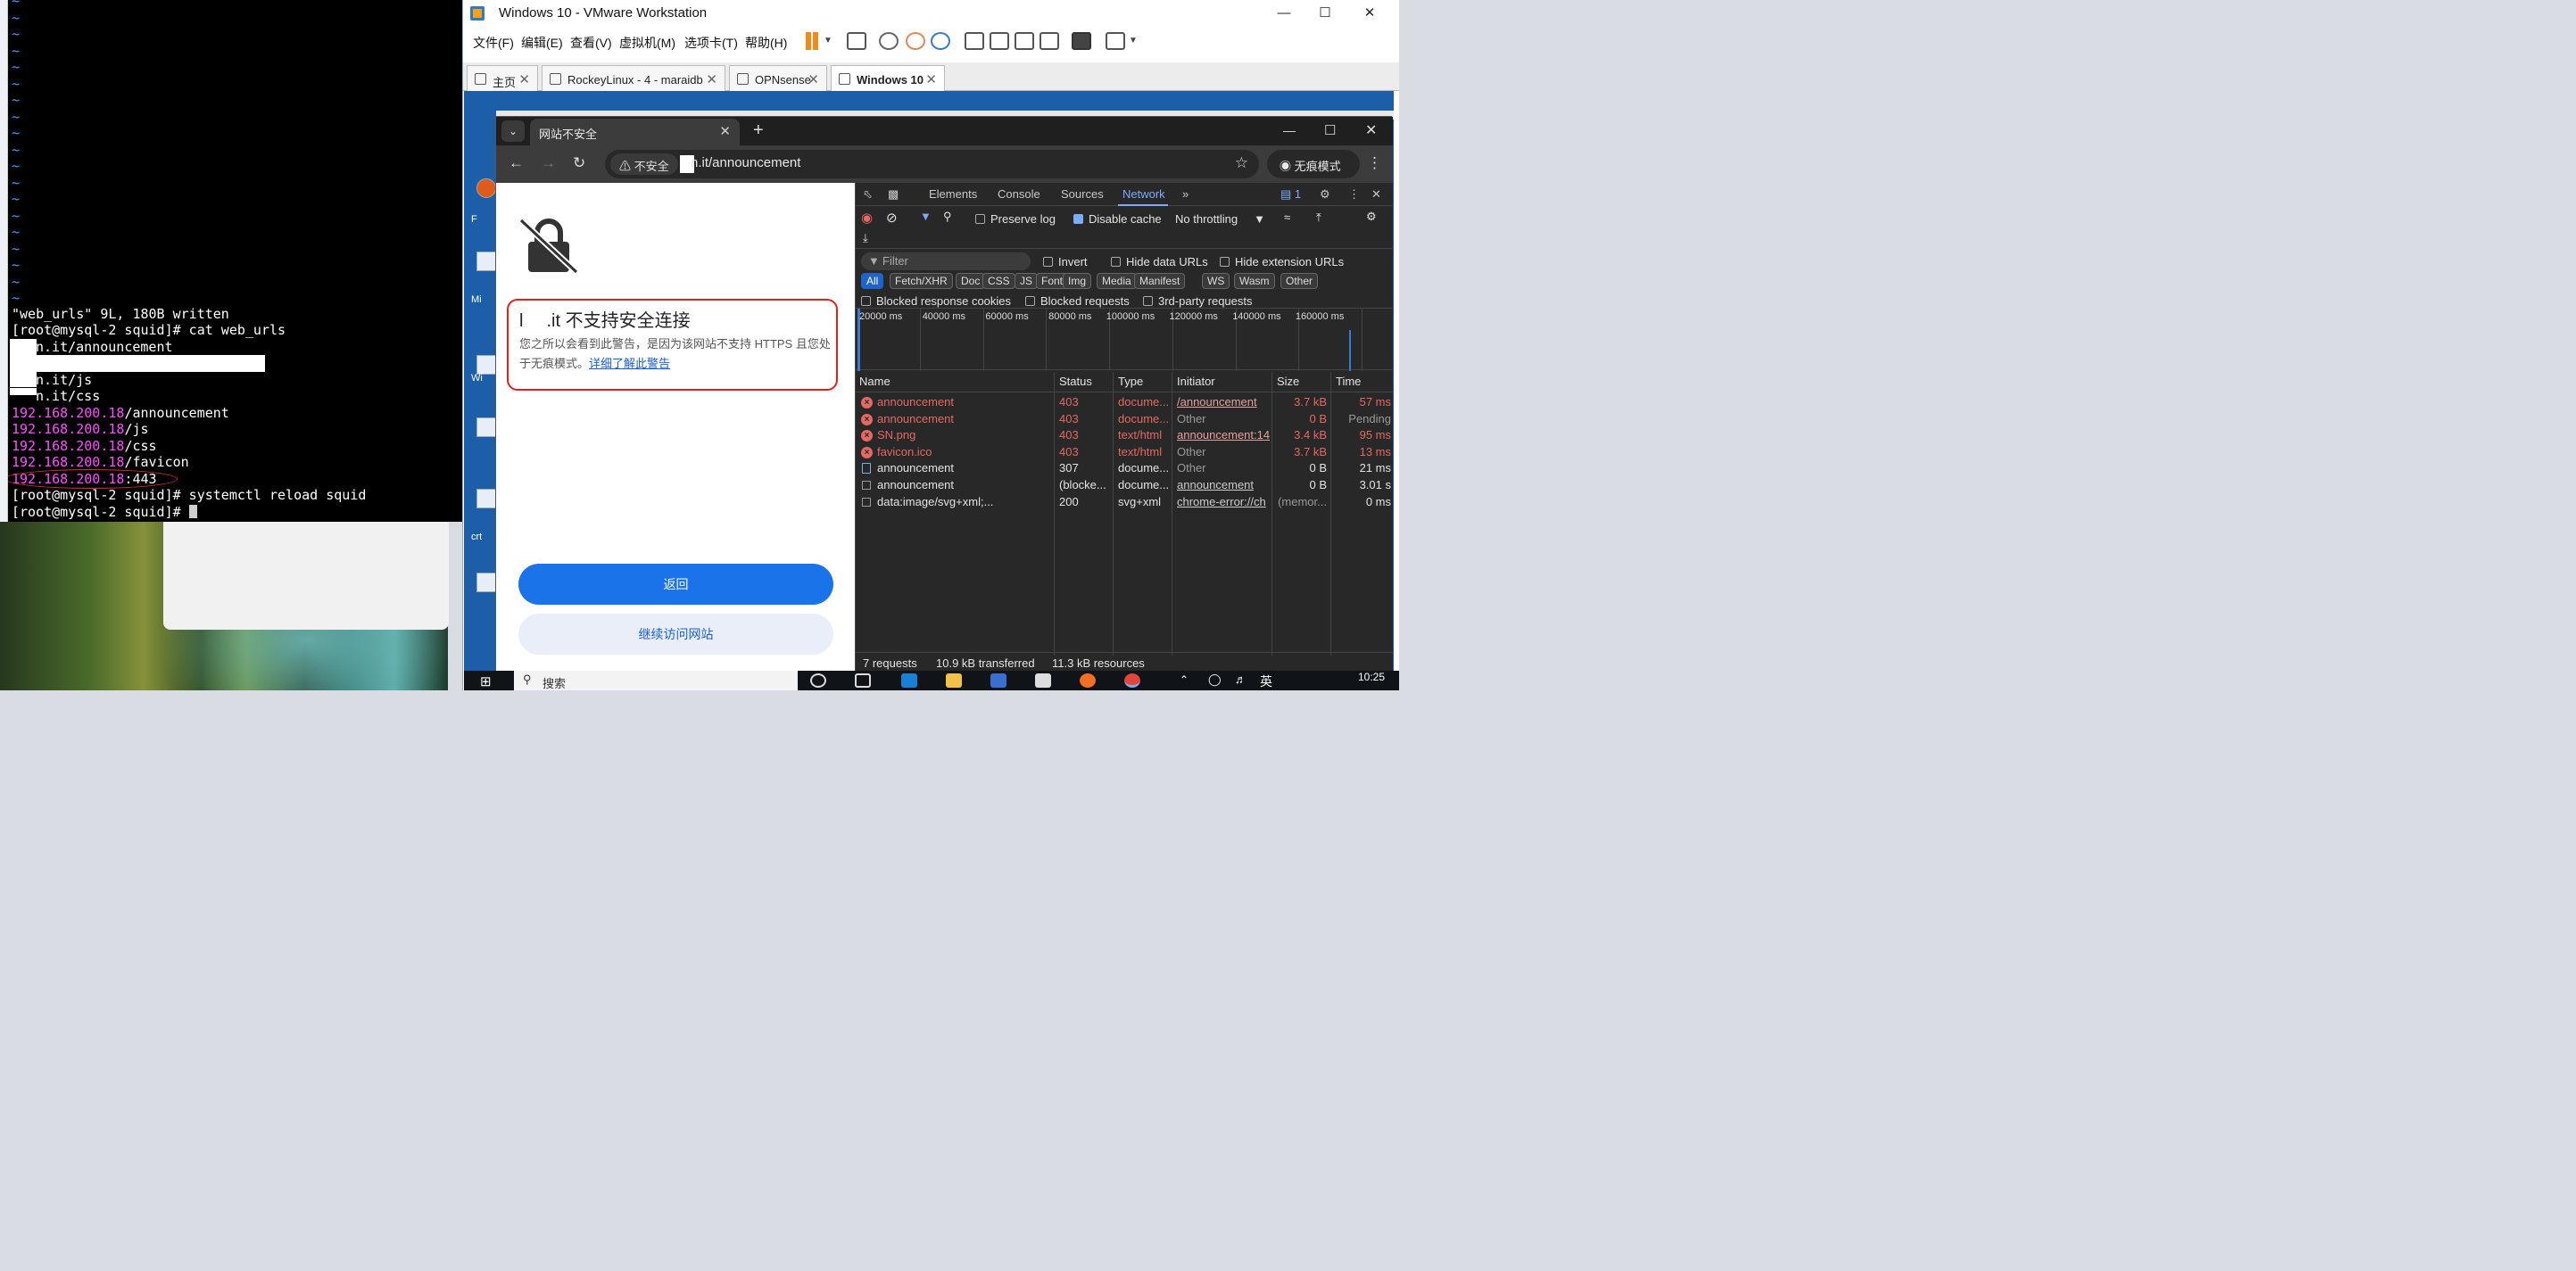 This screenshot has width=2576, height=1271. Describe the element at coordinates (503, 78) in the screenshot. I see `tab-home: 主页 ✕` at that location.